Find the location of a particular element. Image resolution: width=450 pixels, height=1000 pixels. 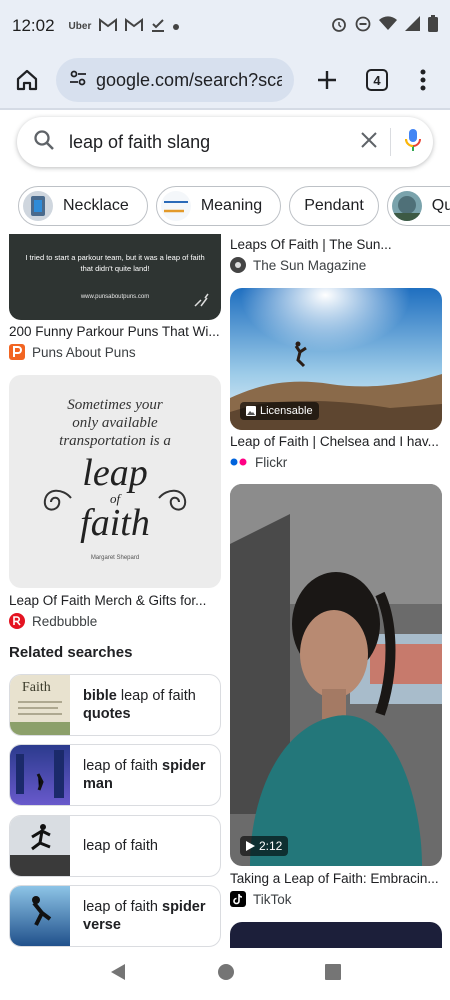

tab-switcher-button: 4 is located at coordinates (377, 80).